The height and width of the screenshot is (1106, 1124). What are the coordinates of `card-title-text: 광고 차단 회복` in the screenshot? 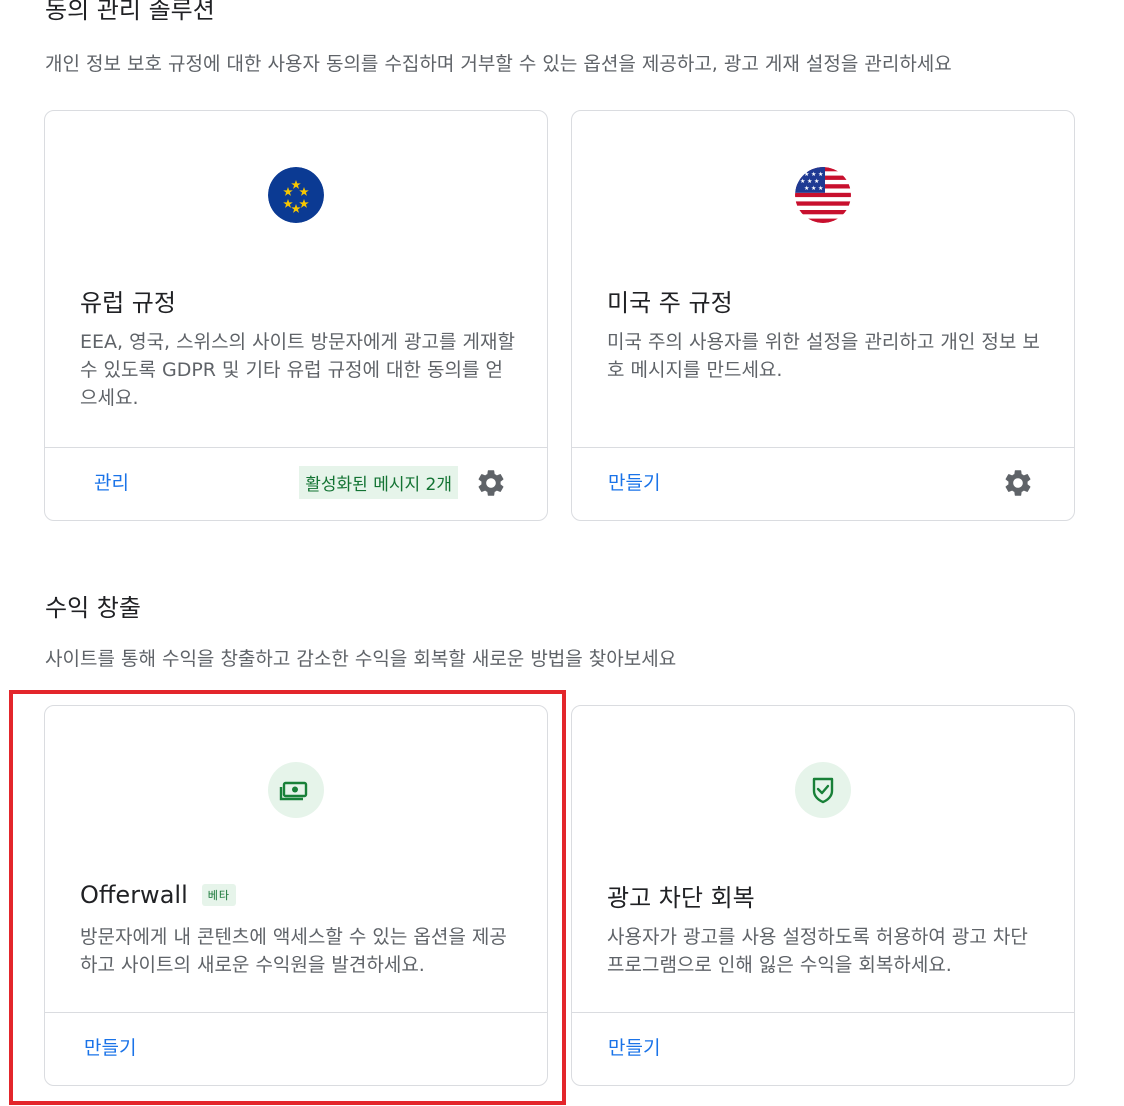 It's located at (681, 898).